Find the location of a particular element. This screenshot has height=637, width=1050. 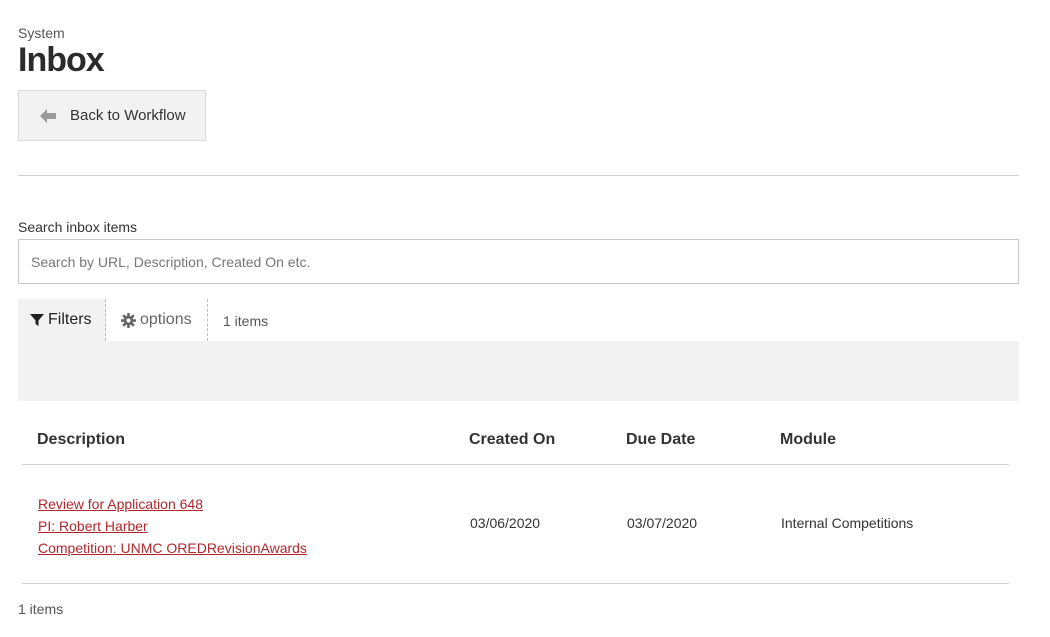

funnel-icon is located at coordinates (37, 320).